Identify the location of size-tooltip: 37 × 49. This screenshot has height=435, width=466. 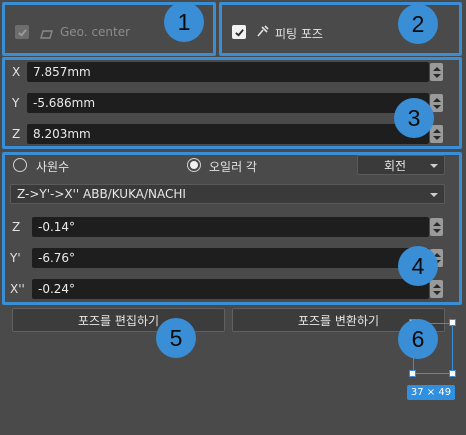
(431, 392).